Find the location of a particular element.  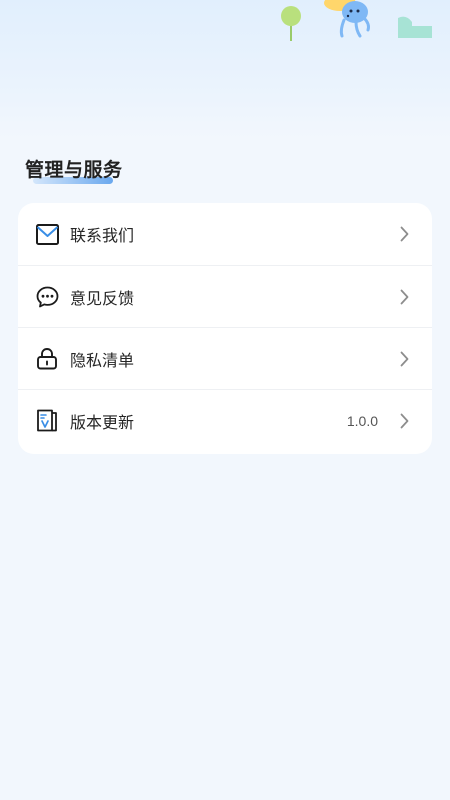

section-title: 管理与服务 is located at coordinates (74, 170).